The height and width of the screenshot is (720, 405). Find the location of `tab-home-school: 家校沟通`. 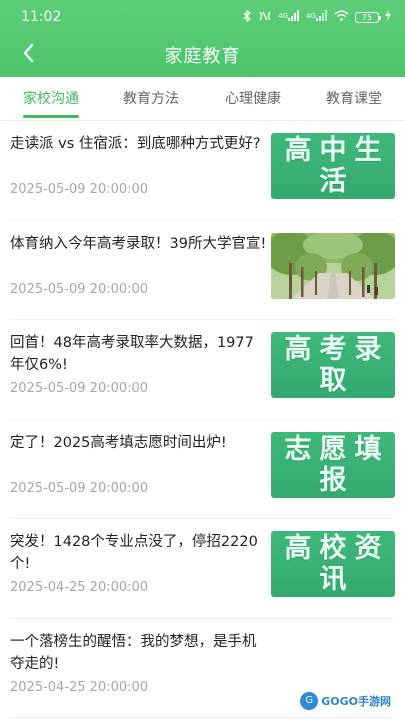

tab-home-school: 家校沟通 is located at coordinates (51, 98).